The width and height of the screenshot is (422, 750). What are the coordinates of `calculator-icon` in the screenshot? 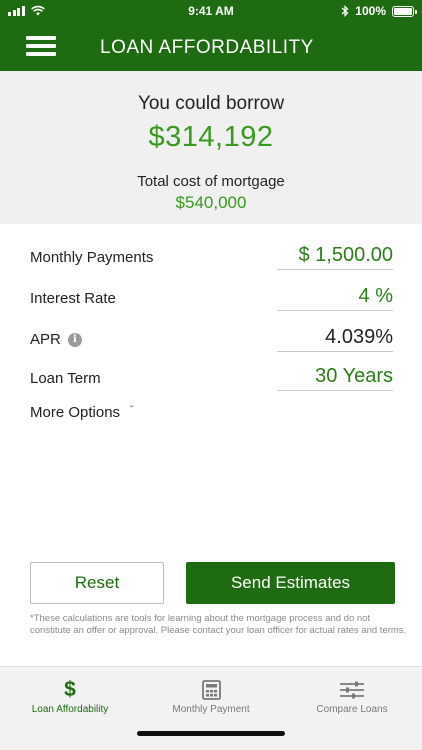 It's located at (211, 690).